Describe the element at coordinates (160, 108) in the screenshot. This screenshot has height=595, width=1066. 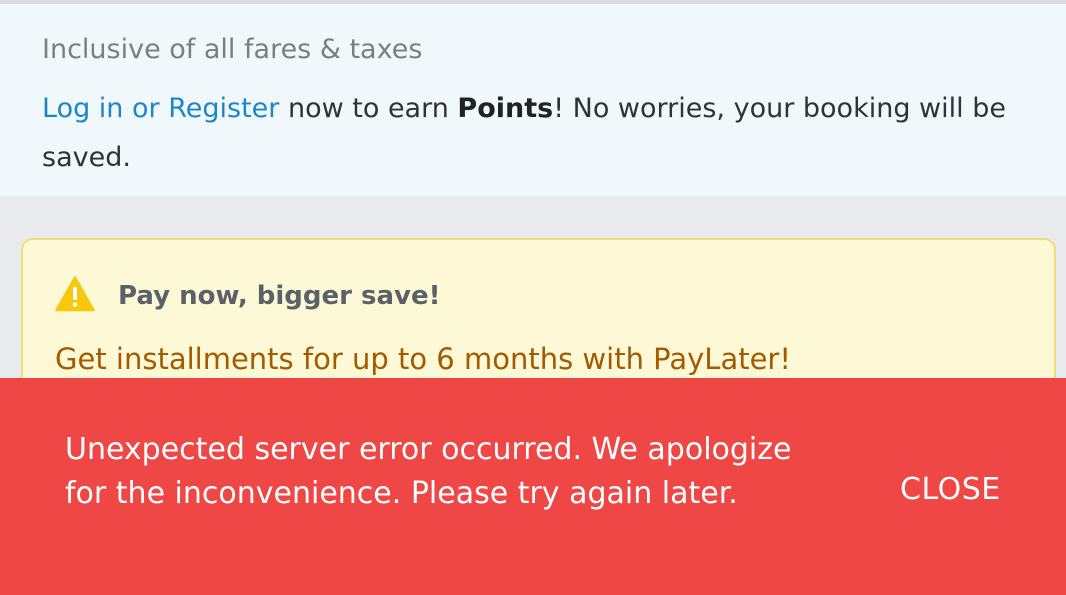
I see `login-register-link: Log in or Register` at that location.